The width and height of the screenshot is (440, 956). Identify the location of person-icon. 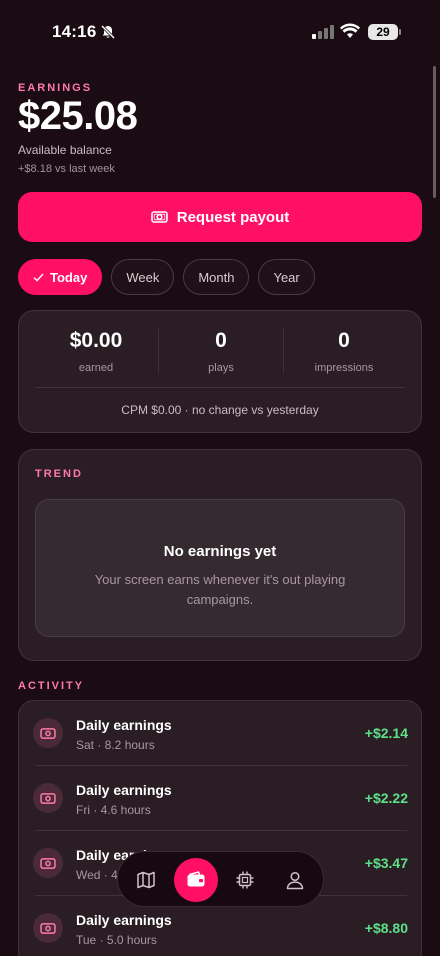
(295, 880).